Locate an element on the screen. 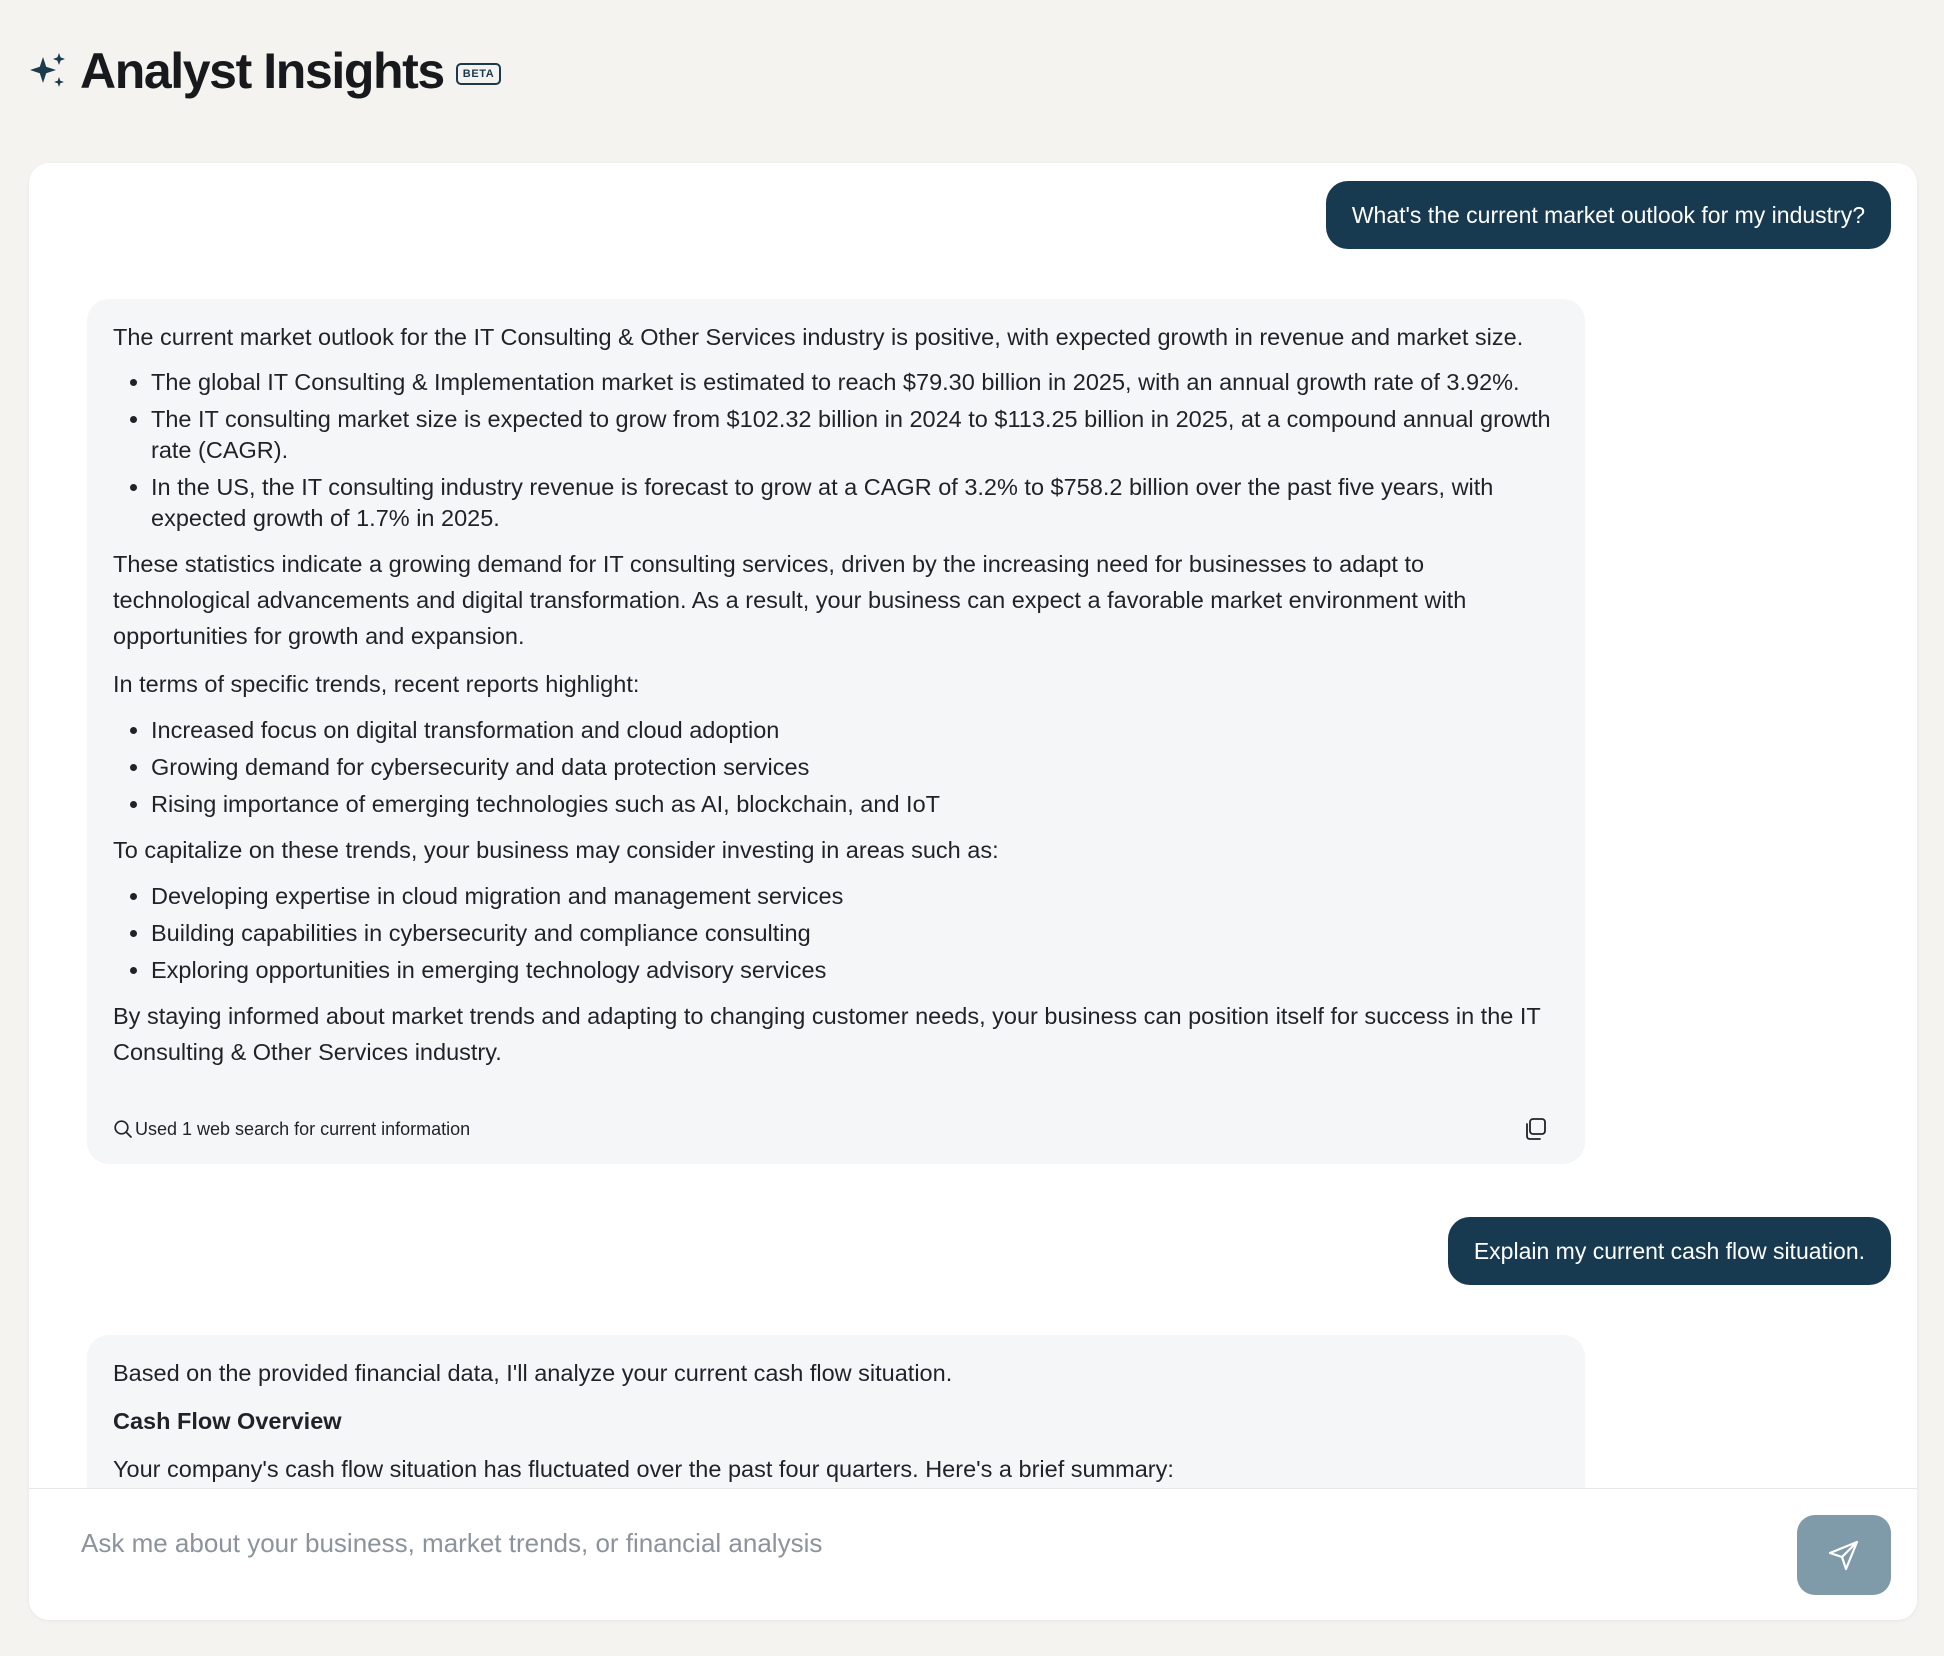 This screenshot has width=1944, height=1656. search-icon is located at coordinates (124, 1129).